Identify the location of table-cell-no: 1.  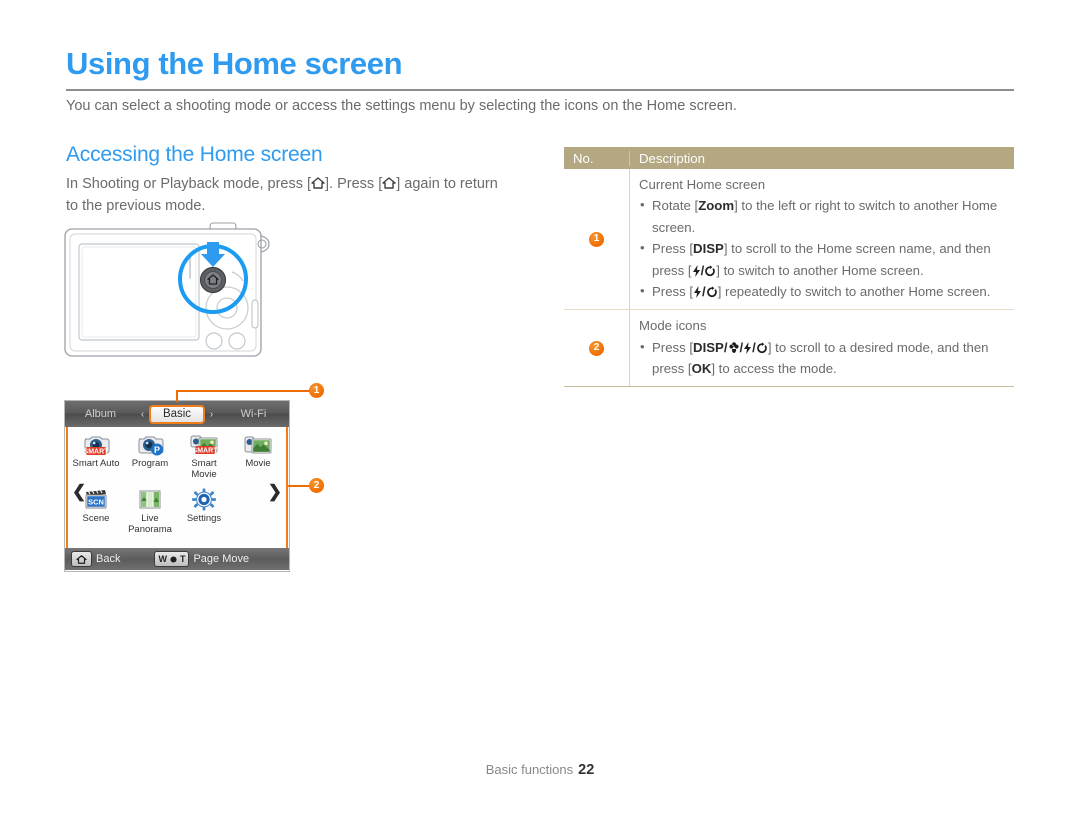
(596, 239).